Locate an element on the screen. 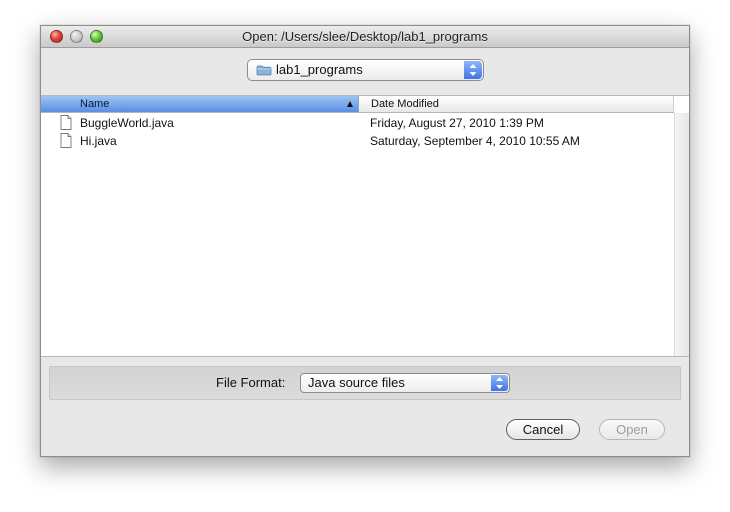 The image size is (730, 512). file-format-panel: File Format: Java source files is located at coordinates (365, 383).